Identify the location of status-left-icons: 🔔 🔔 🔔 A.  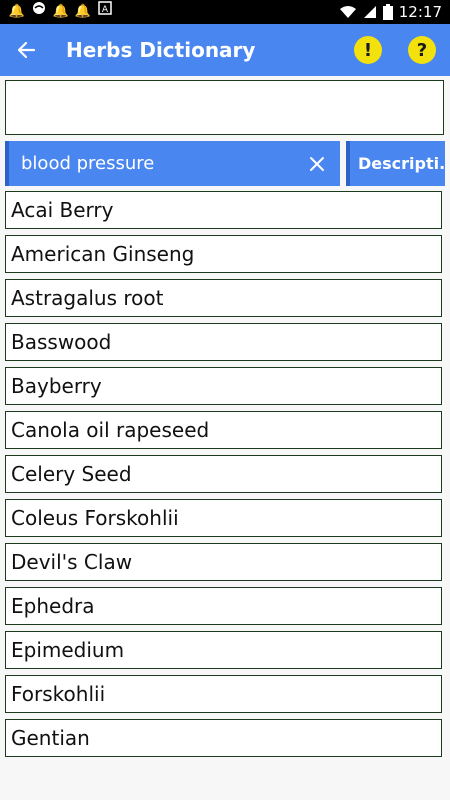
(59, 12).